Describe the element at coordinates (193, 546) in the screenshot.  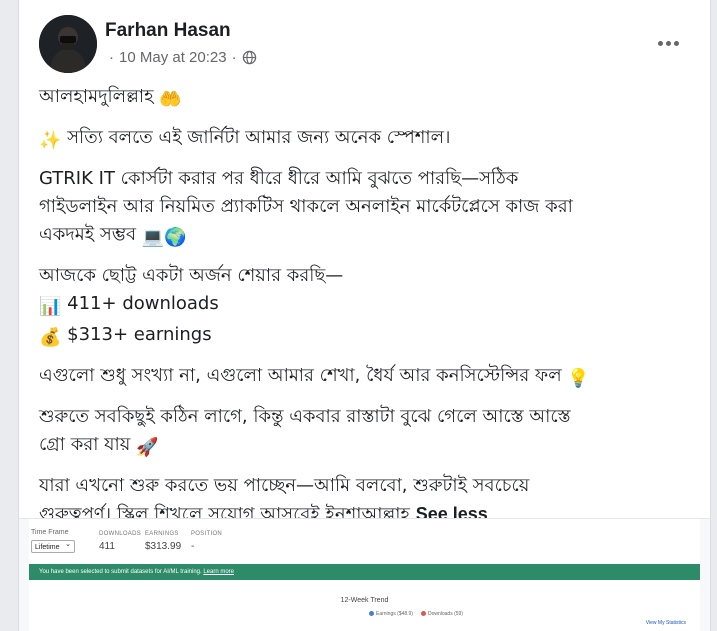
I see `stat-value: -` at that location.